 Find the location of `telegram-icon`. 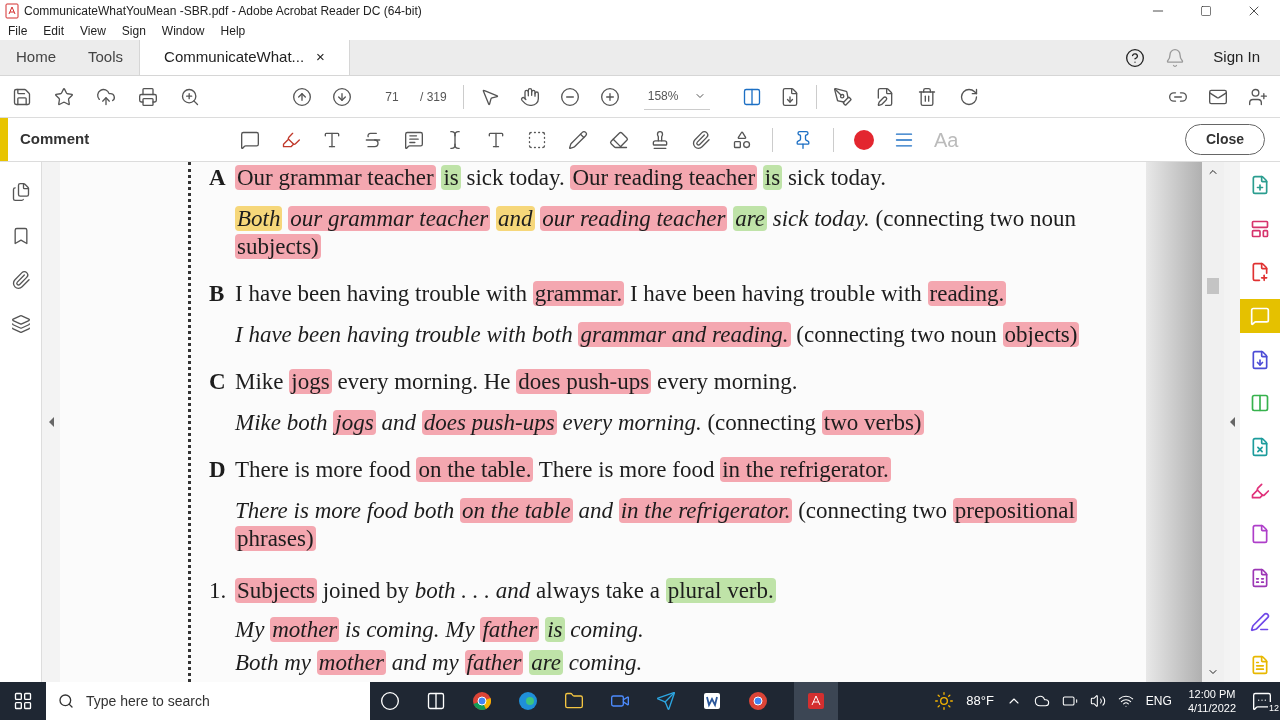

telegram-icon is located at coordinates (666, 701).